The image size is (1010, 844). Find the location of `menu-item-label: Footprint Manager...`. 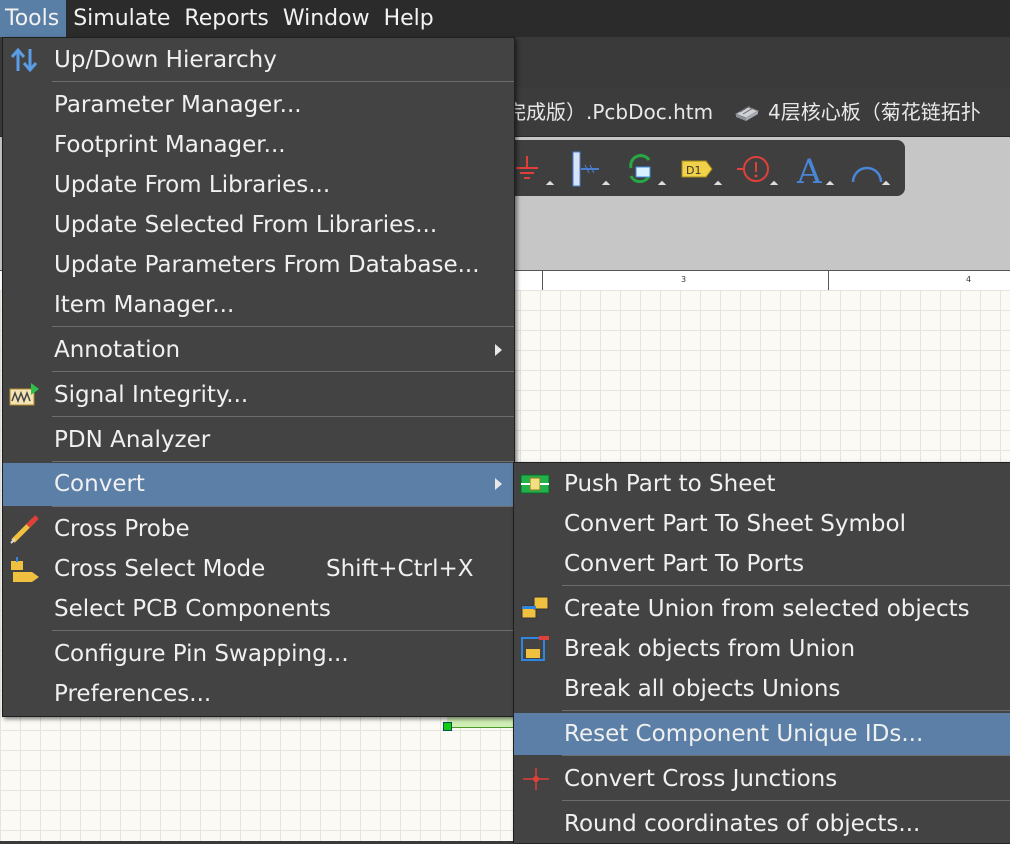

menu-item-label: Footprint Manager... is located at coordinates (170, 145).